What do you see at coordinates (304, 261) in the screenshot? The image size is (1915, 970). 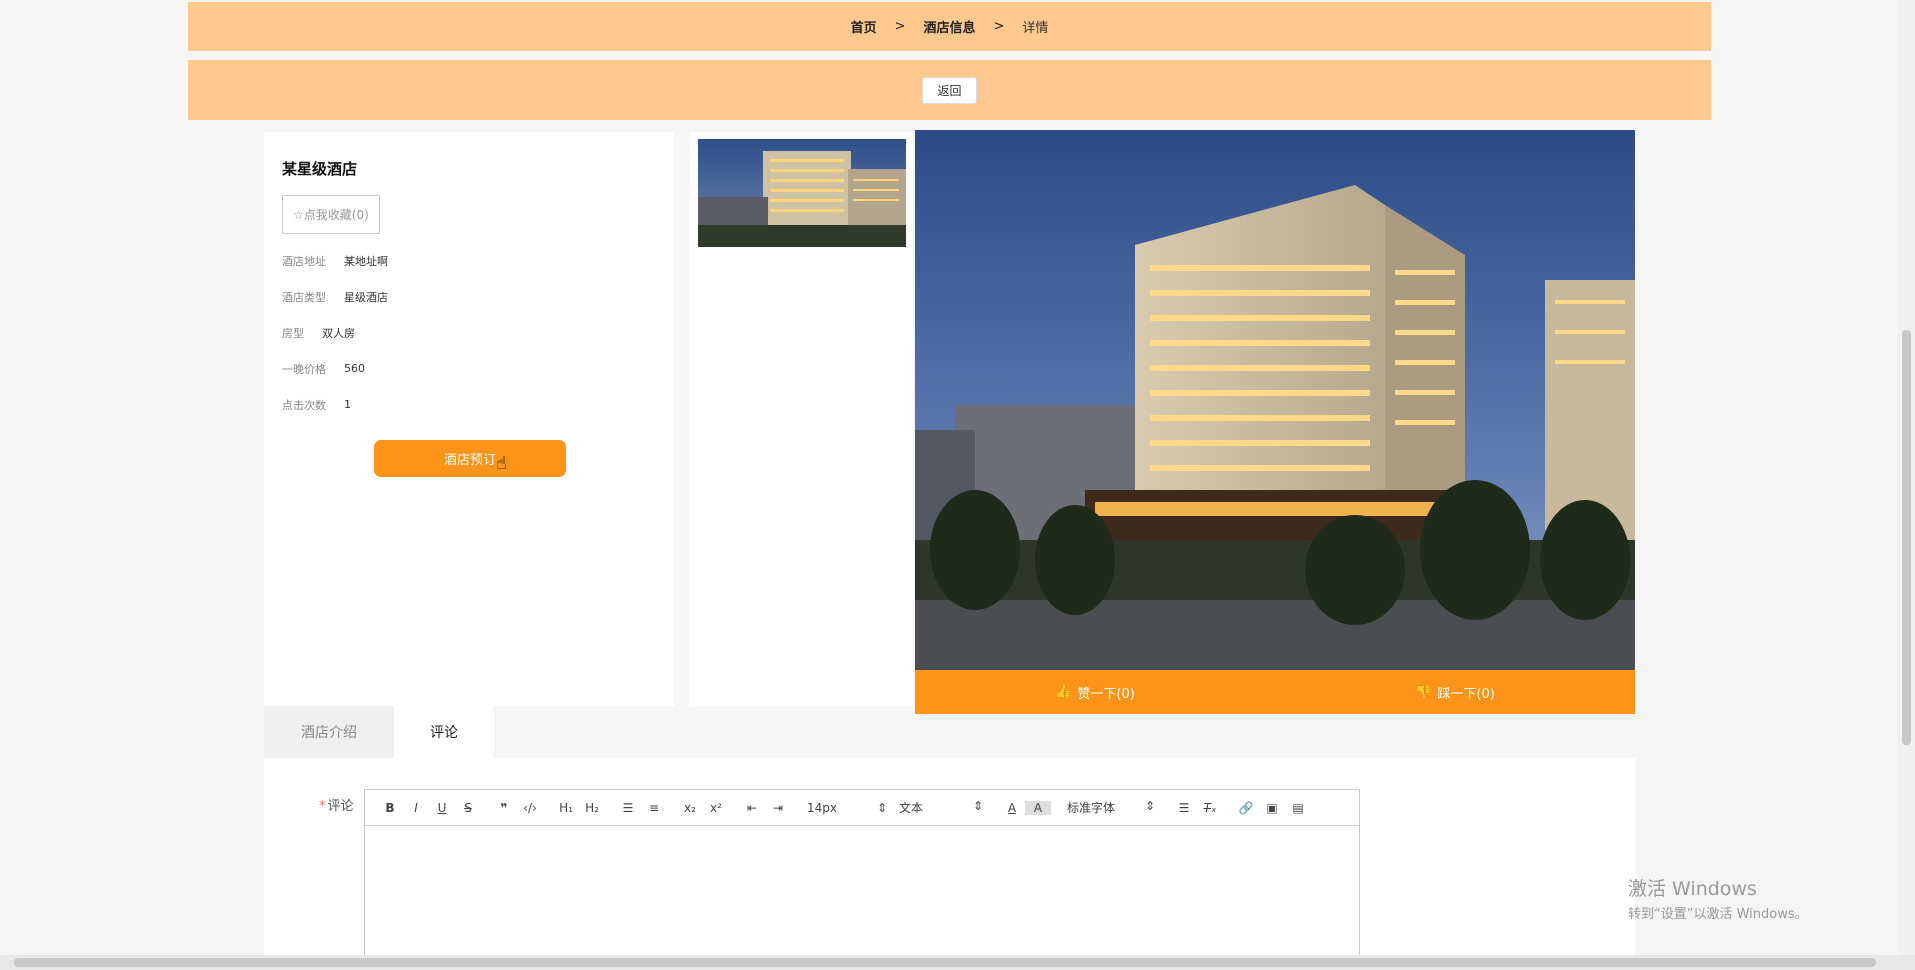 I see `field-label: 酒店地址` at bounding box center [304, 261].